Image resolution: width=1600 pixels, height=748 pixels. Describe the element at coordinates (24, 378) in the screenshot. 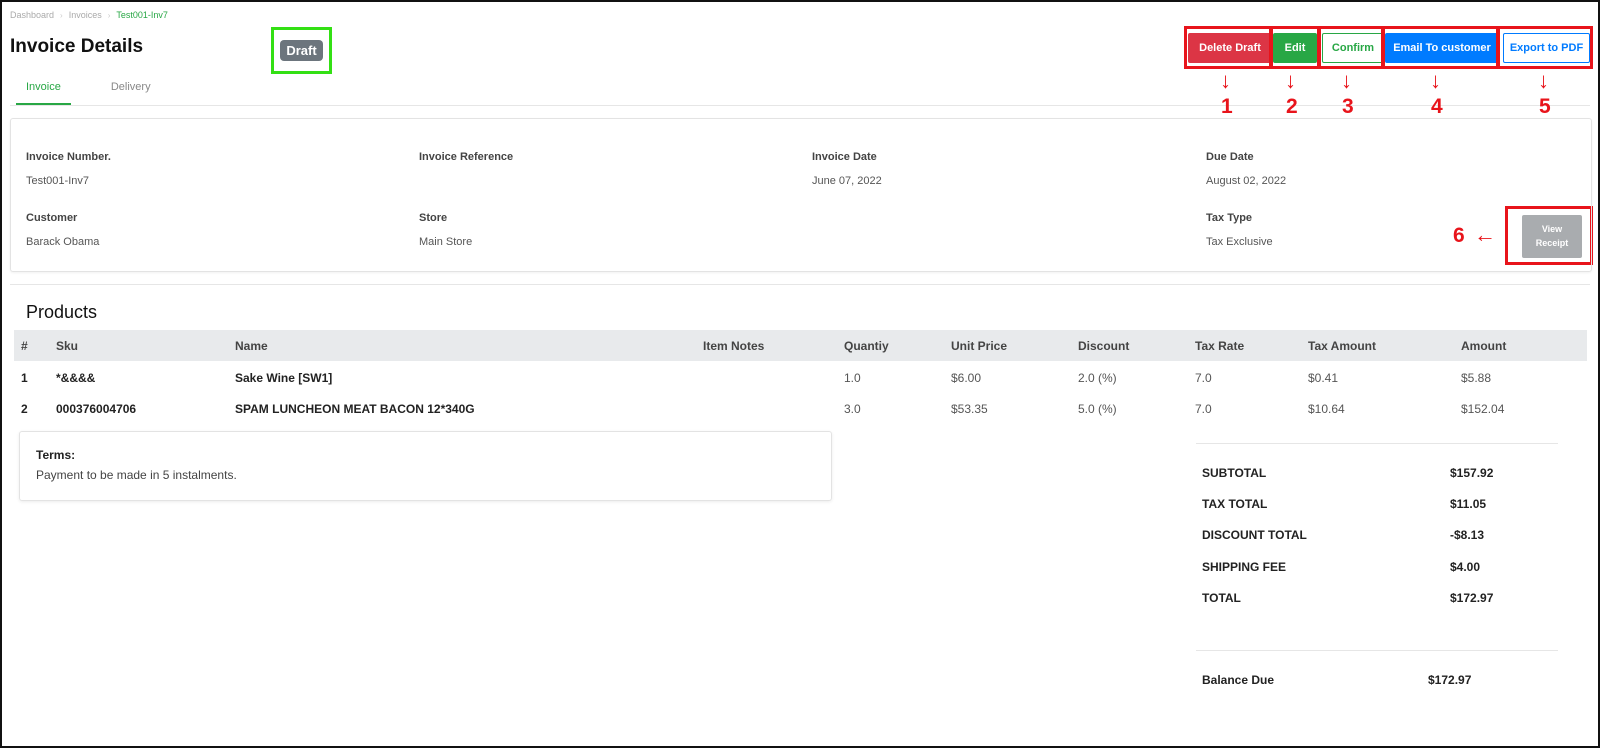

I see `cell-index: 1` at that location.